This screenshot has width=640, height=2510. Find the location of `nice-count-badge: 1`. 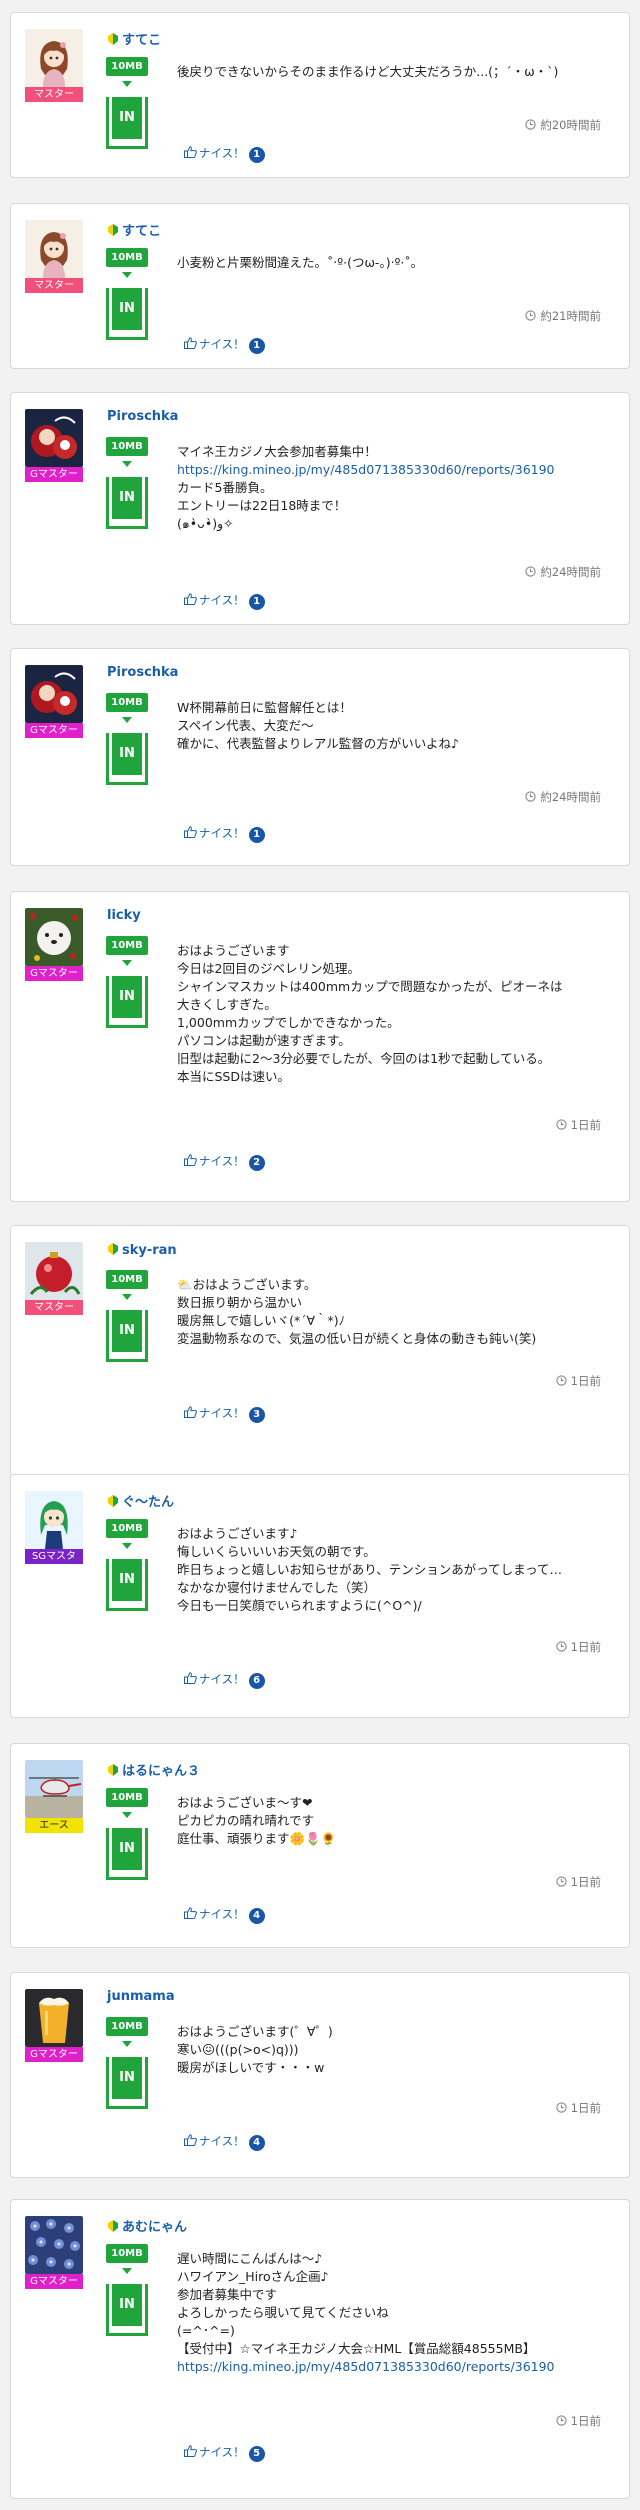

nice-count-badge: 1 is located at coordinates (256, 602).